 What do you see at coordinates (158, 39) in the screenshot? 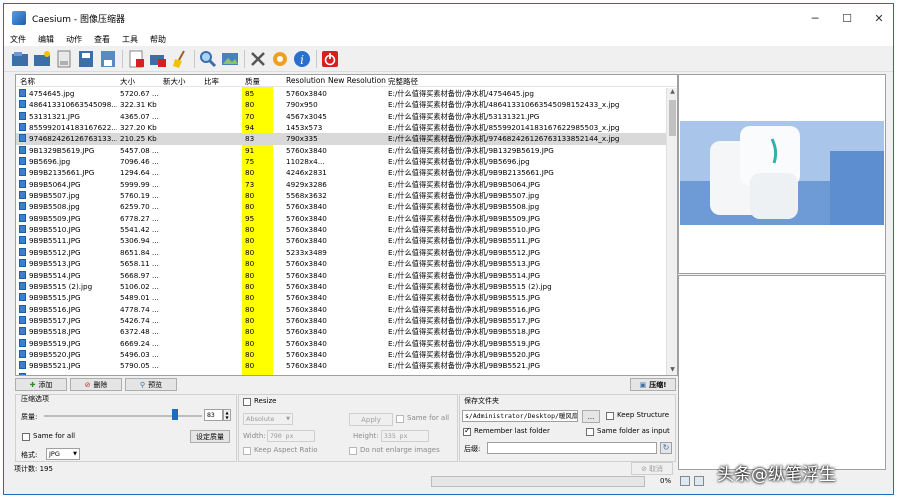
I see `menu-help: 帮助` at bounding box center [158, 39].